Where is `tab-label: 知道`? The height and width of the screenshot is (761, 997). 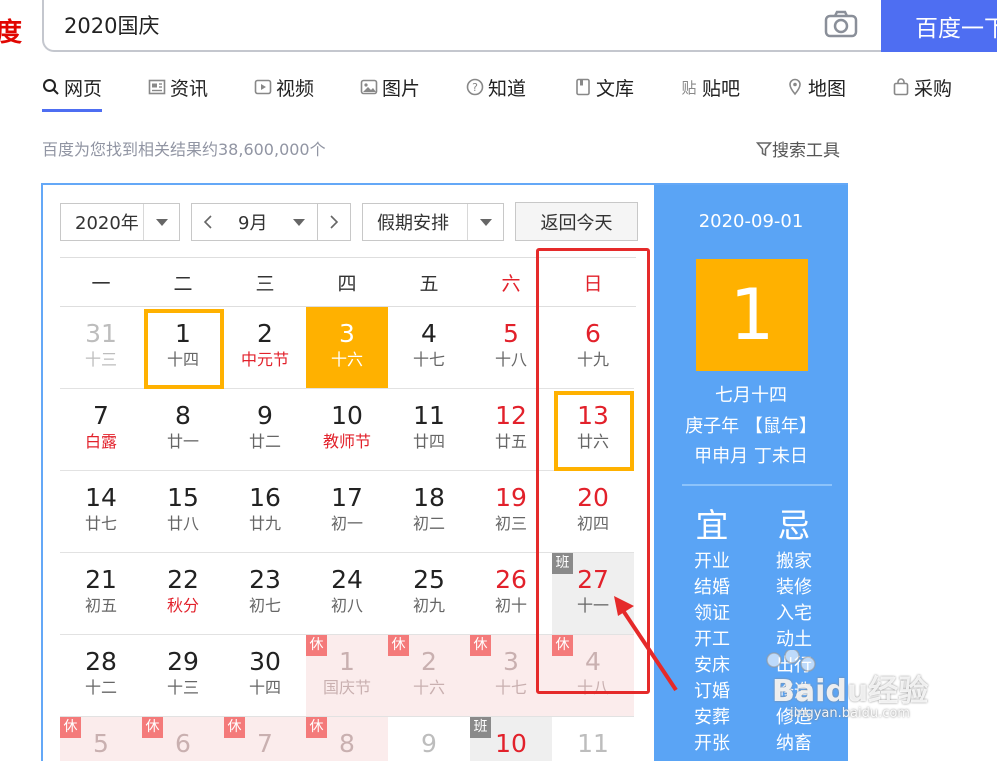 tab-label: 知道 is located at coordinates (507, 88).